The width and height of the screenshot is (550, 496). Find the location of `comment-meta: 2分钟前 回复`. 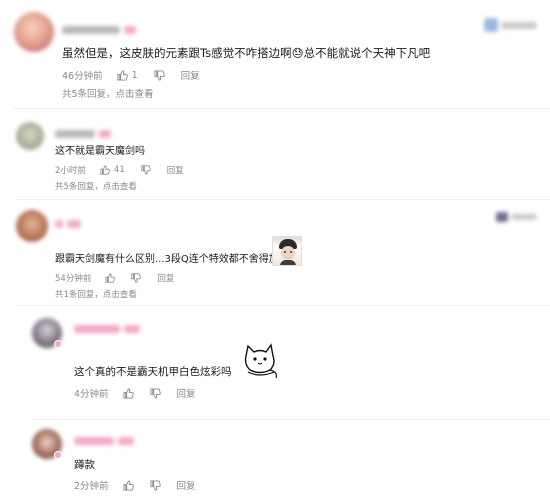

comment-meta: 2分钟前 回复 is located at coordinates (143, 485).